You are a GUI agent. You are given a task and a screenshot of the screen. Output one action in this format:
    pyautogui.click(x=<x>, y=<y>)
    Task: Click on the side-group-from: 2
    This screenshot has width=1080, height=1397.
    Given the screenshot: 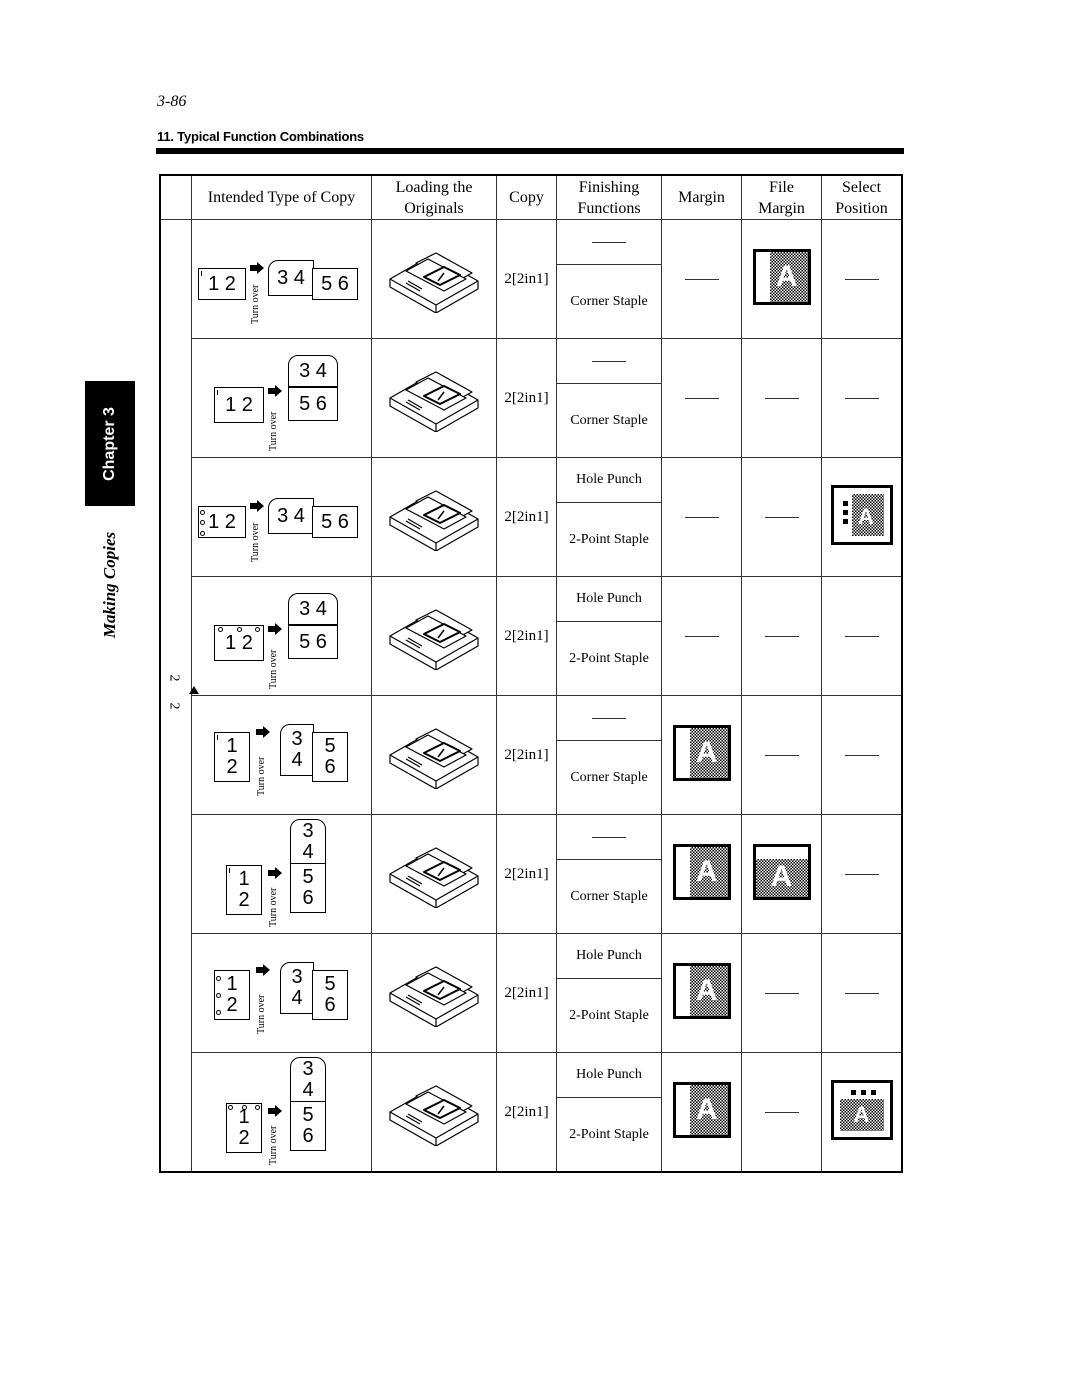 What is the action you would take?
    pyautogui.click(x=174, y=678)
    